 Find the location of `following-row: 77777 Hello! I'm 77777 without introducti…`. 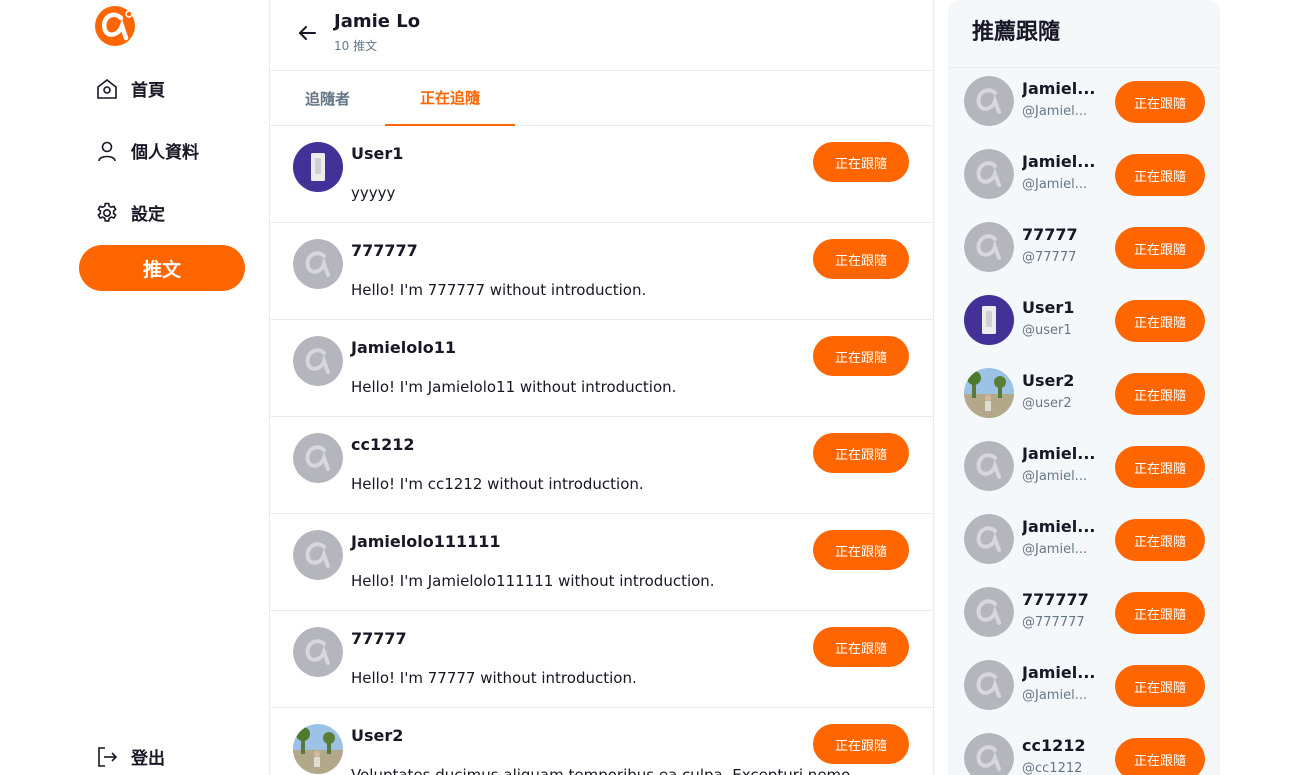

following-row: 77777 Hello! I'm 77777 without introducti… is located at coordinates (601, 659).